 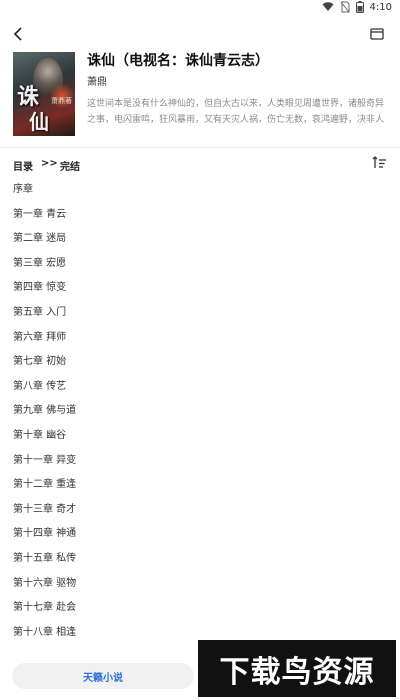 What do you see at coordinates (198, 387) in the screenshot?
I see `chapter-item: 第八章 传艺` at bounding box center [198, 387].